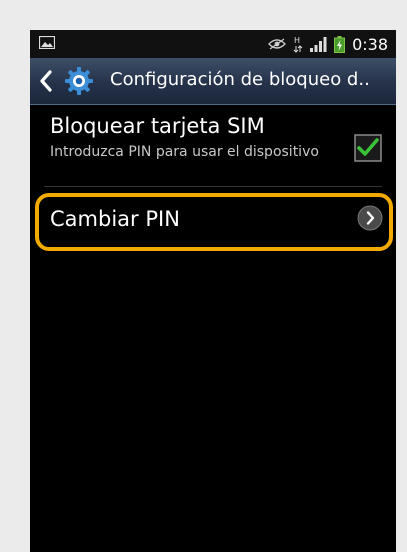 Image resolution: width=407 pixels, height=552 pixels. What do you see at coordinates (213, 222) in the screenshot?
I see `change-pin-setting: Cambiar PIN` at bounding box center [213, 222].